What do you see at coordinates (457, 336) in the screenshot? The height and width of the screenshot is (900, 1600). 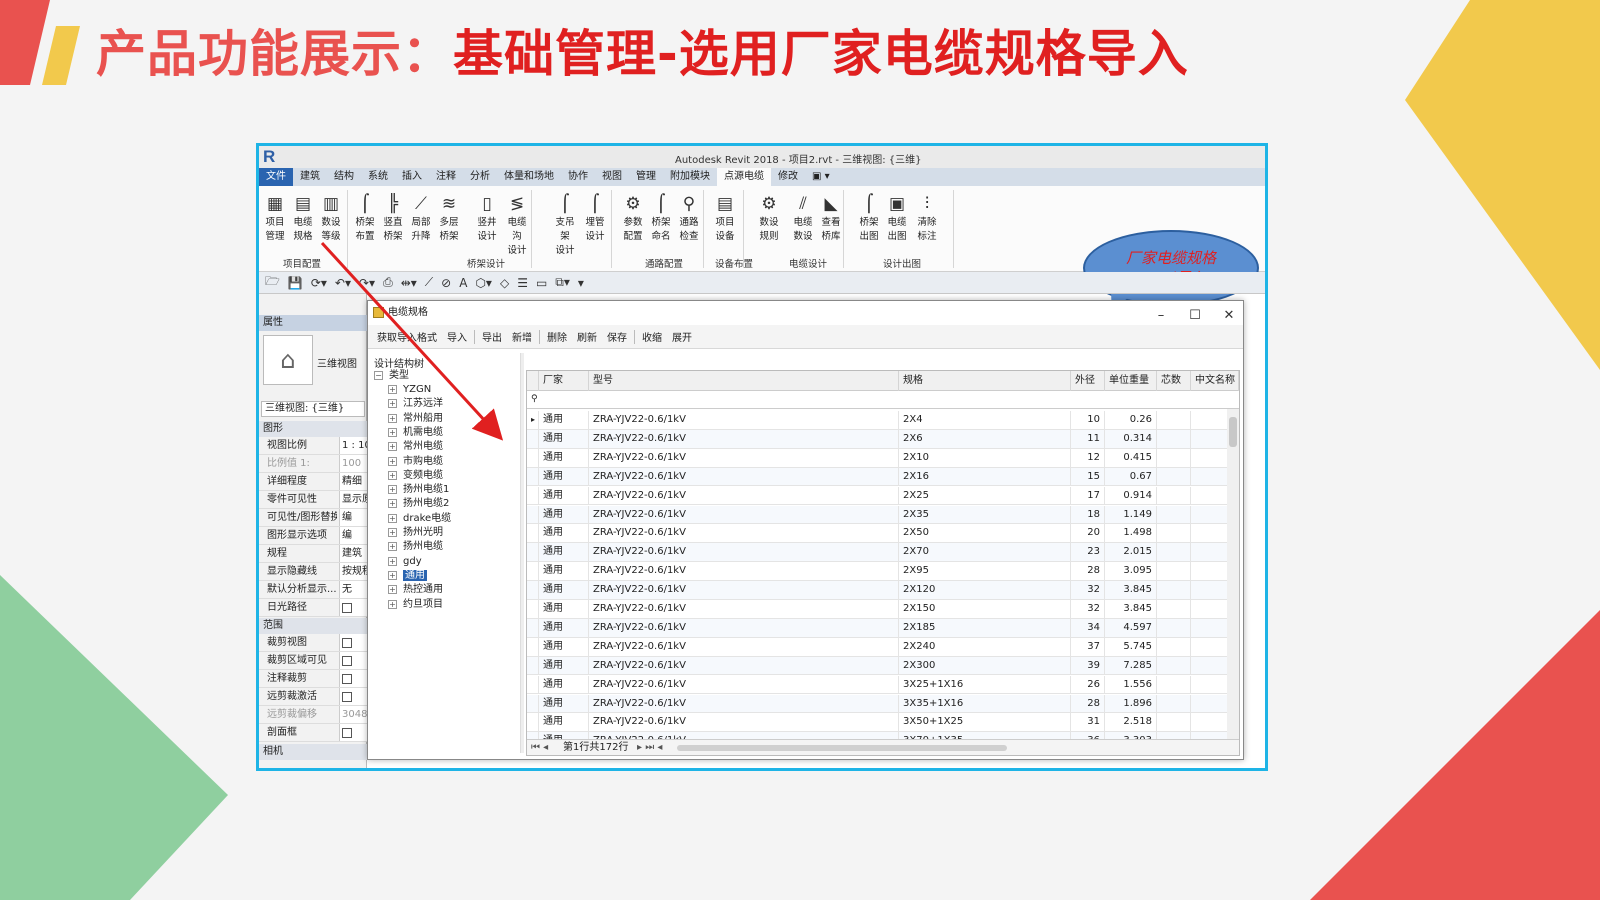 I see `toolbar-button-1: 导入` at bounding box center [457, 336].